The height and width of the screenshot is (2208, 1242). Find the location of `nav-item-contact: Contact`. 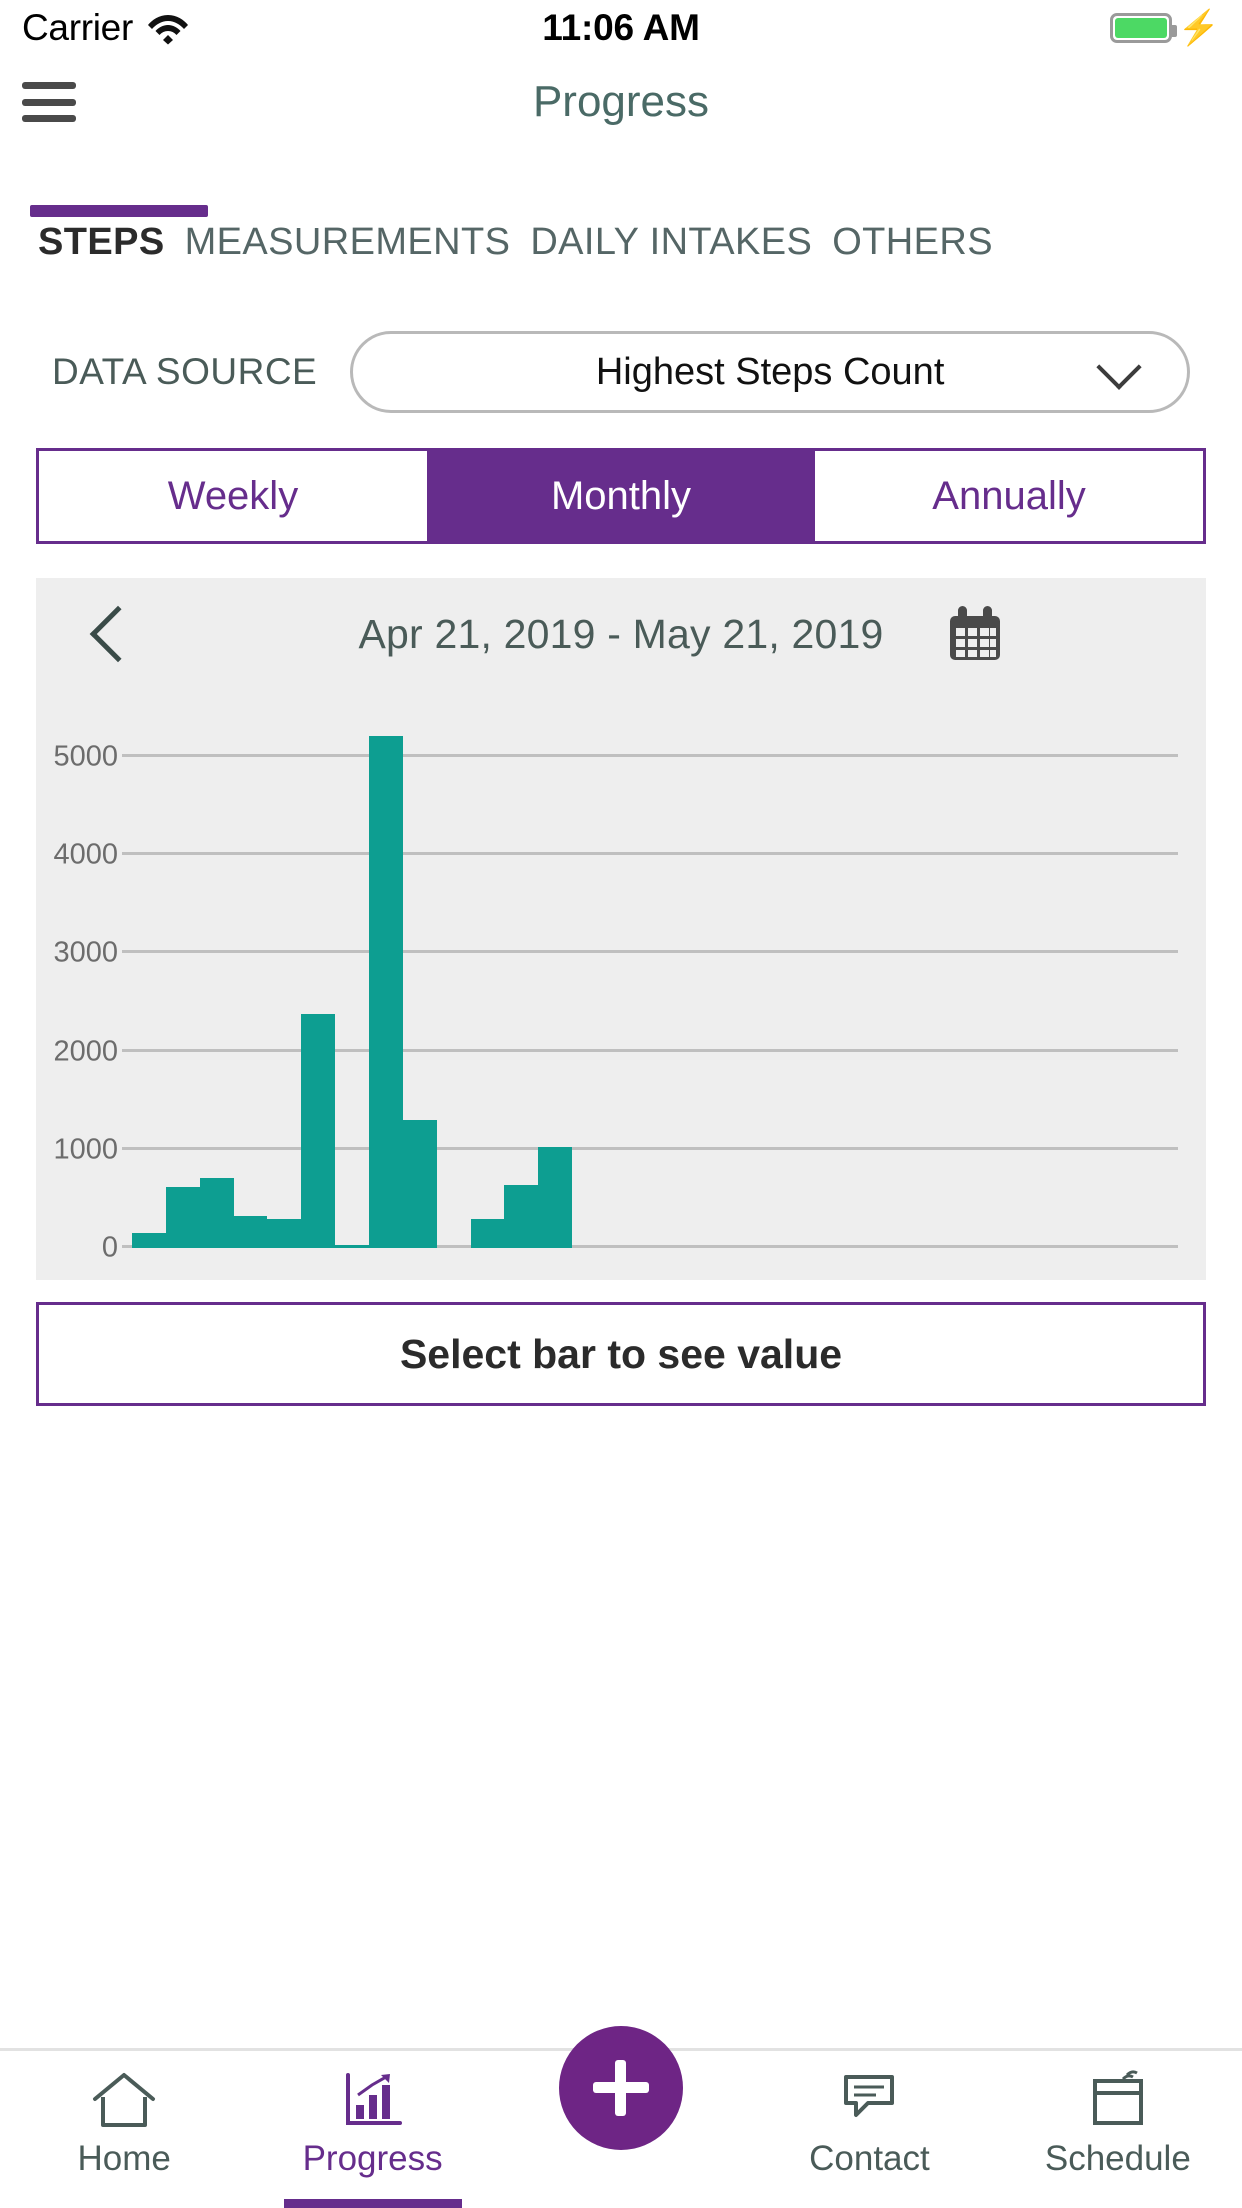

nav-item-contact: Contact is located at coordinates (869, 2129).